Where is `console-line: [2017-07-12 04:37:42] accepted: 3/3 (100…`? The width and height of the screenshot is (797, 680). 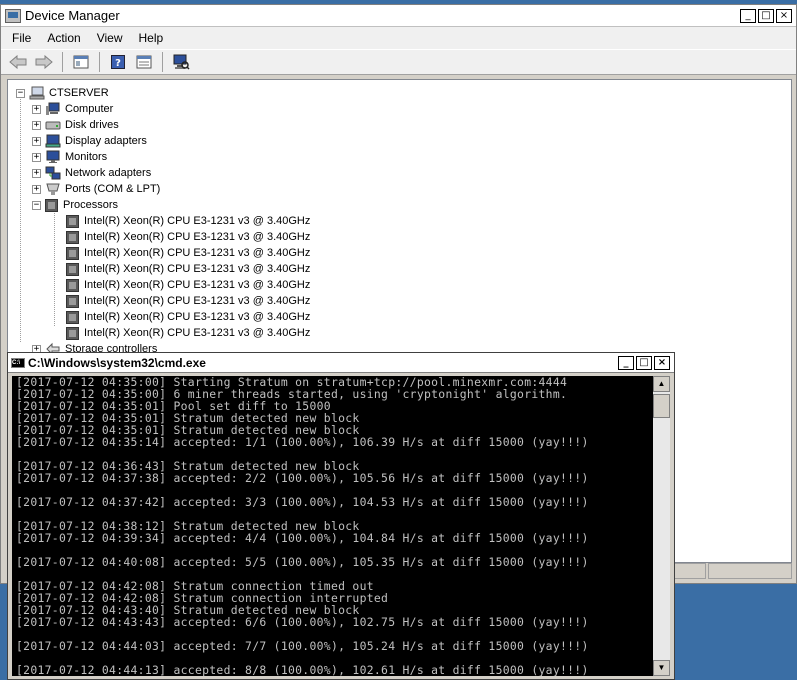 console-line: [2017-07-12 04:37:42] accepted: 3/3 (100… is located at coordinates (302, 502).